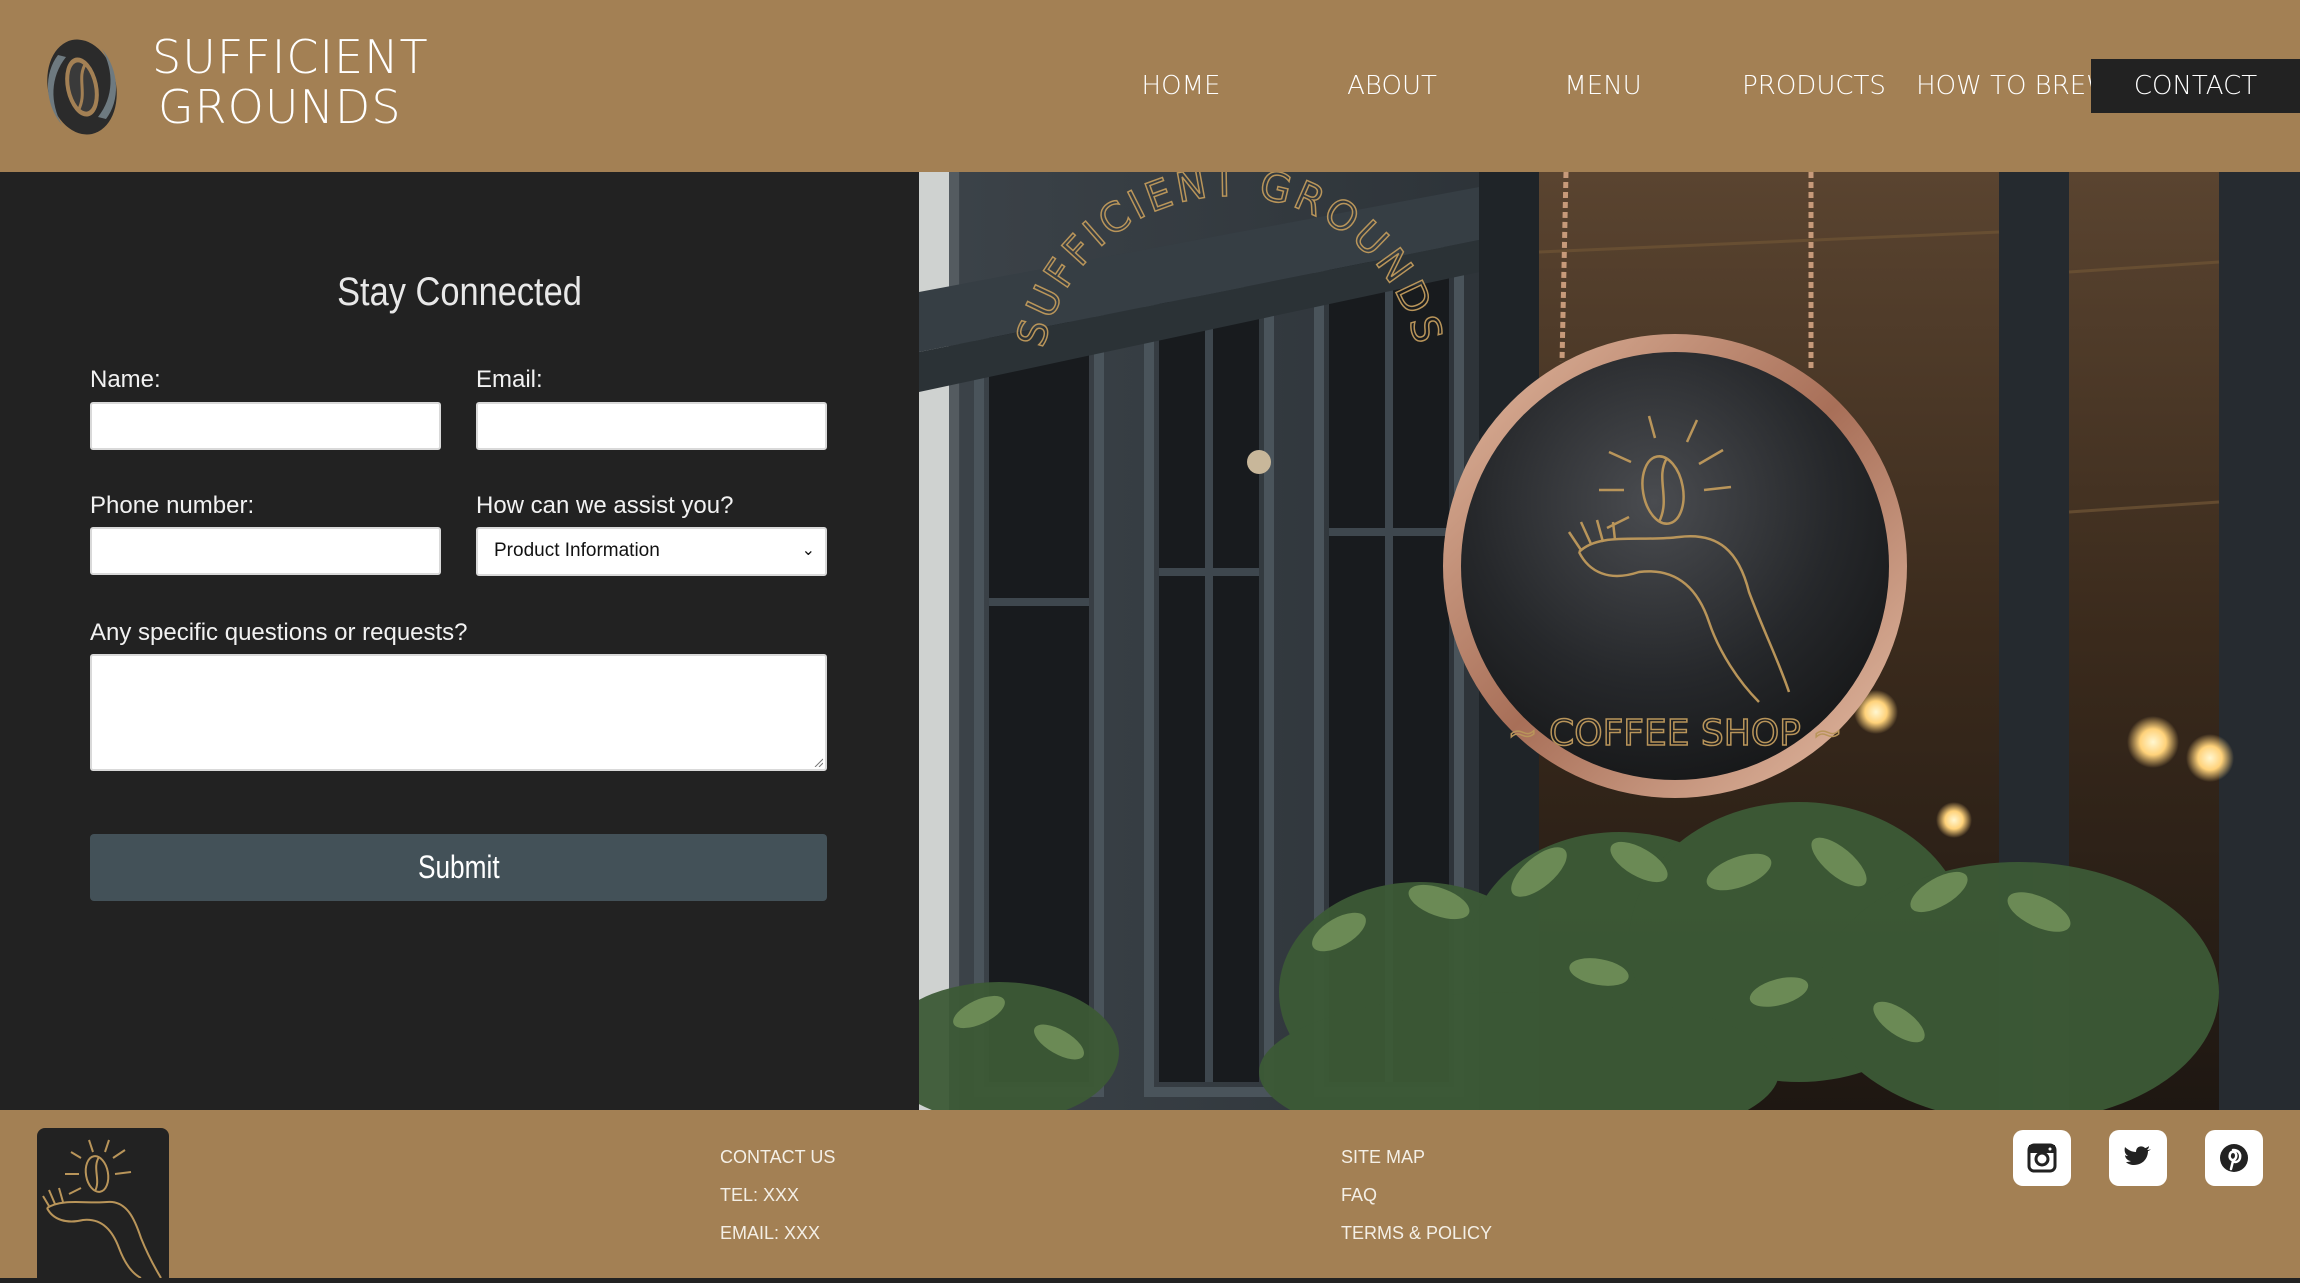 This screenshot has height=1283, width=2300. What do you see at coordinates (1181, 86) in the screenshot?
I see `nav-home: HOME` at bounding box center [1181, 86].